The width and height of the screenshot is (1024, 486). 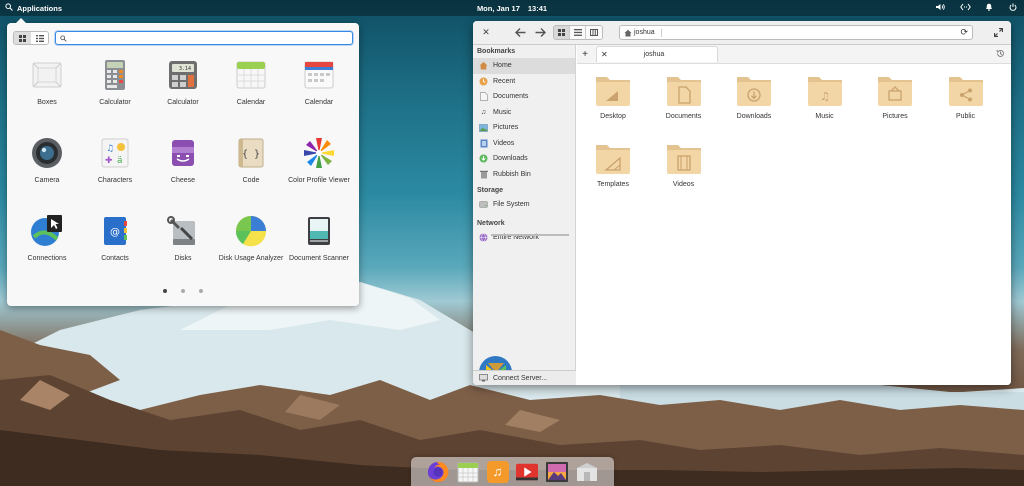 I want to click on folder-item: Desktop, so click(x=613, y=96).